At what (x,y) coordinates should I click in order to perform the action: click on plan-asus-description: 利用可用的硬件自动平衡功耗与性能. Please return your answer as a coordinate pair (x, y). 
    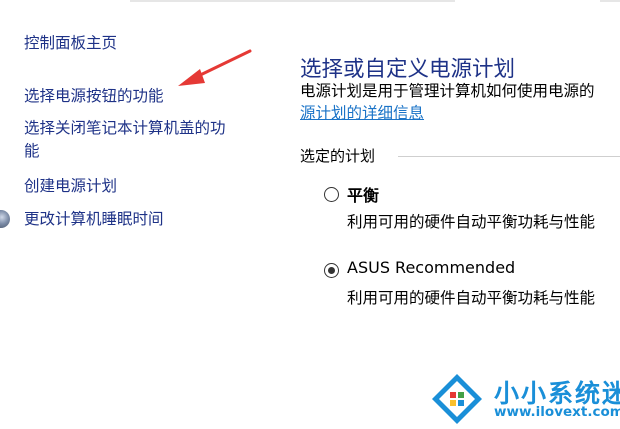
    Looking at the image, I should click on (471, 298).